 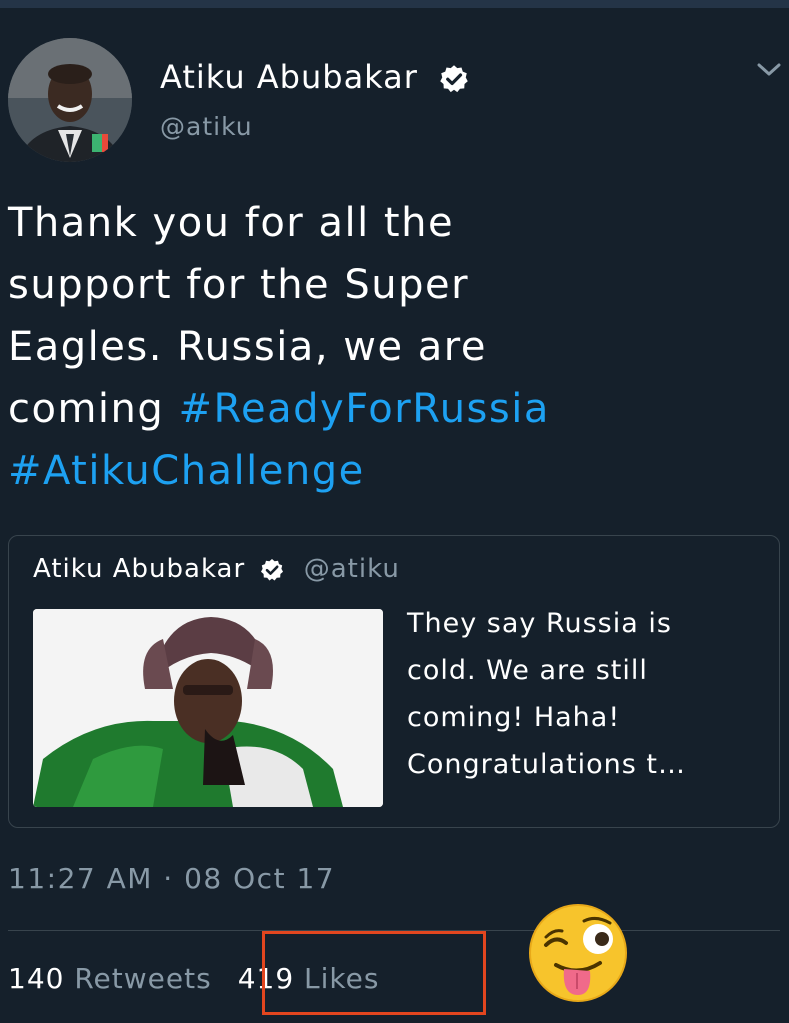 I want to click on retweets-stat: 140 Retweets, so click(x=110, y=978).